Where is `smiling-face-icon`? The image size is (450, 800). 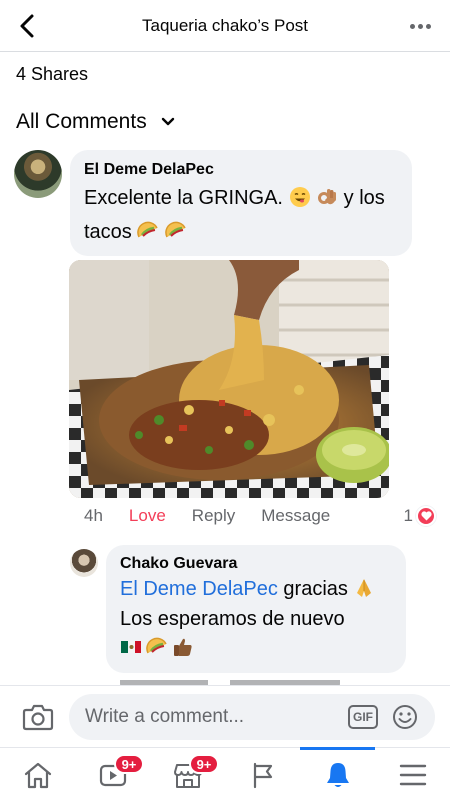 smiling-face-icon is located at coordinates (299, 197).